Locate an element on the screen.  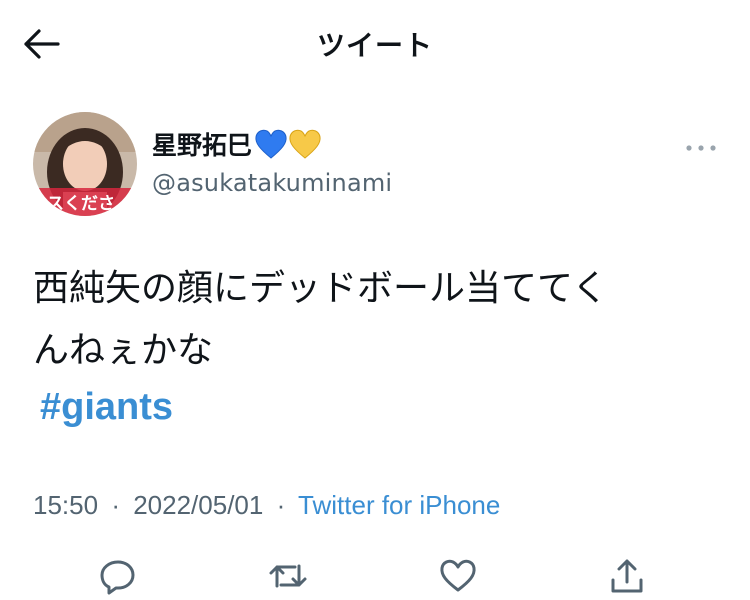
share-icon is located at coordinates (627, 576).